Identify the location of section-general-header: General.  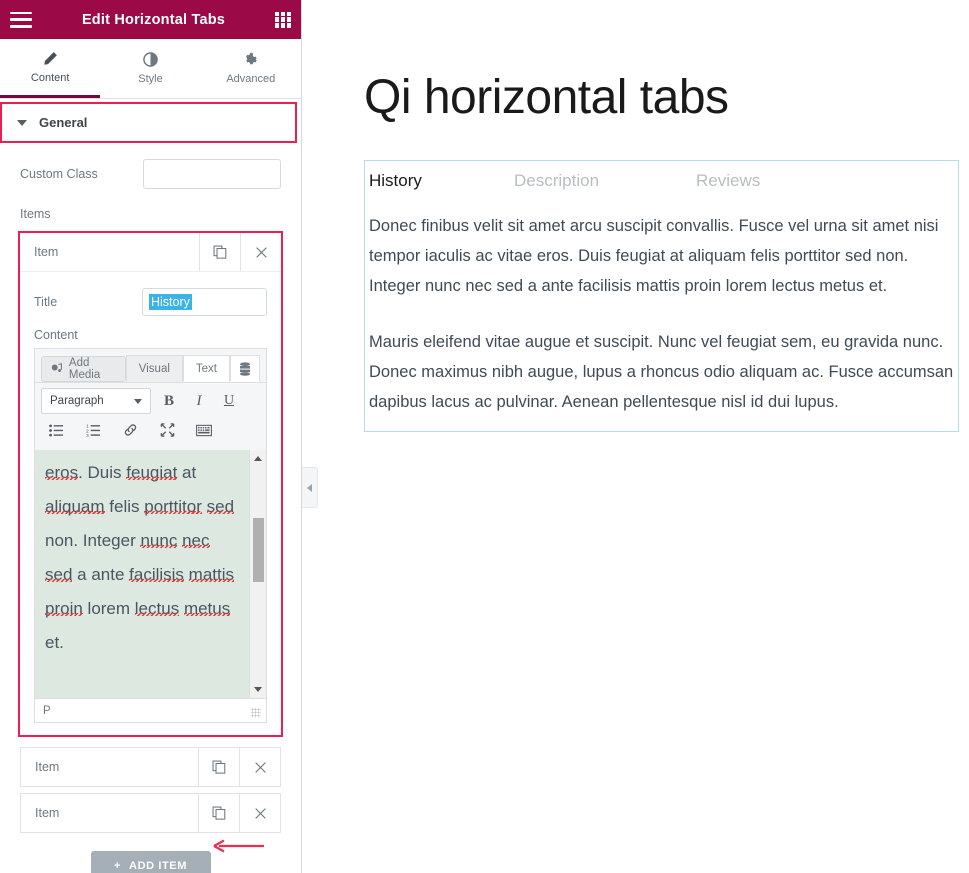
(148, 122).